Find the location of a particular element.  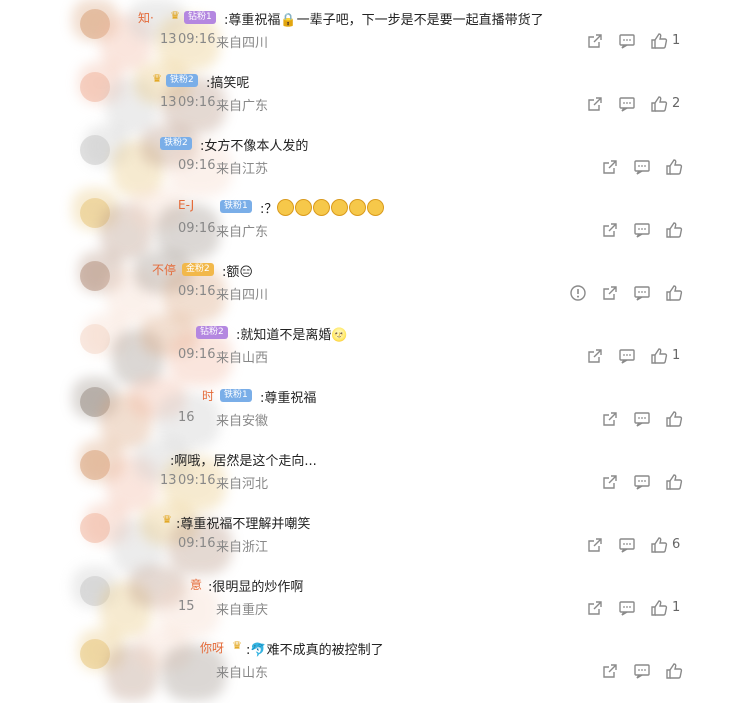

username: 时 is located at coordinates (208, 395).